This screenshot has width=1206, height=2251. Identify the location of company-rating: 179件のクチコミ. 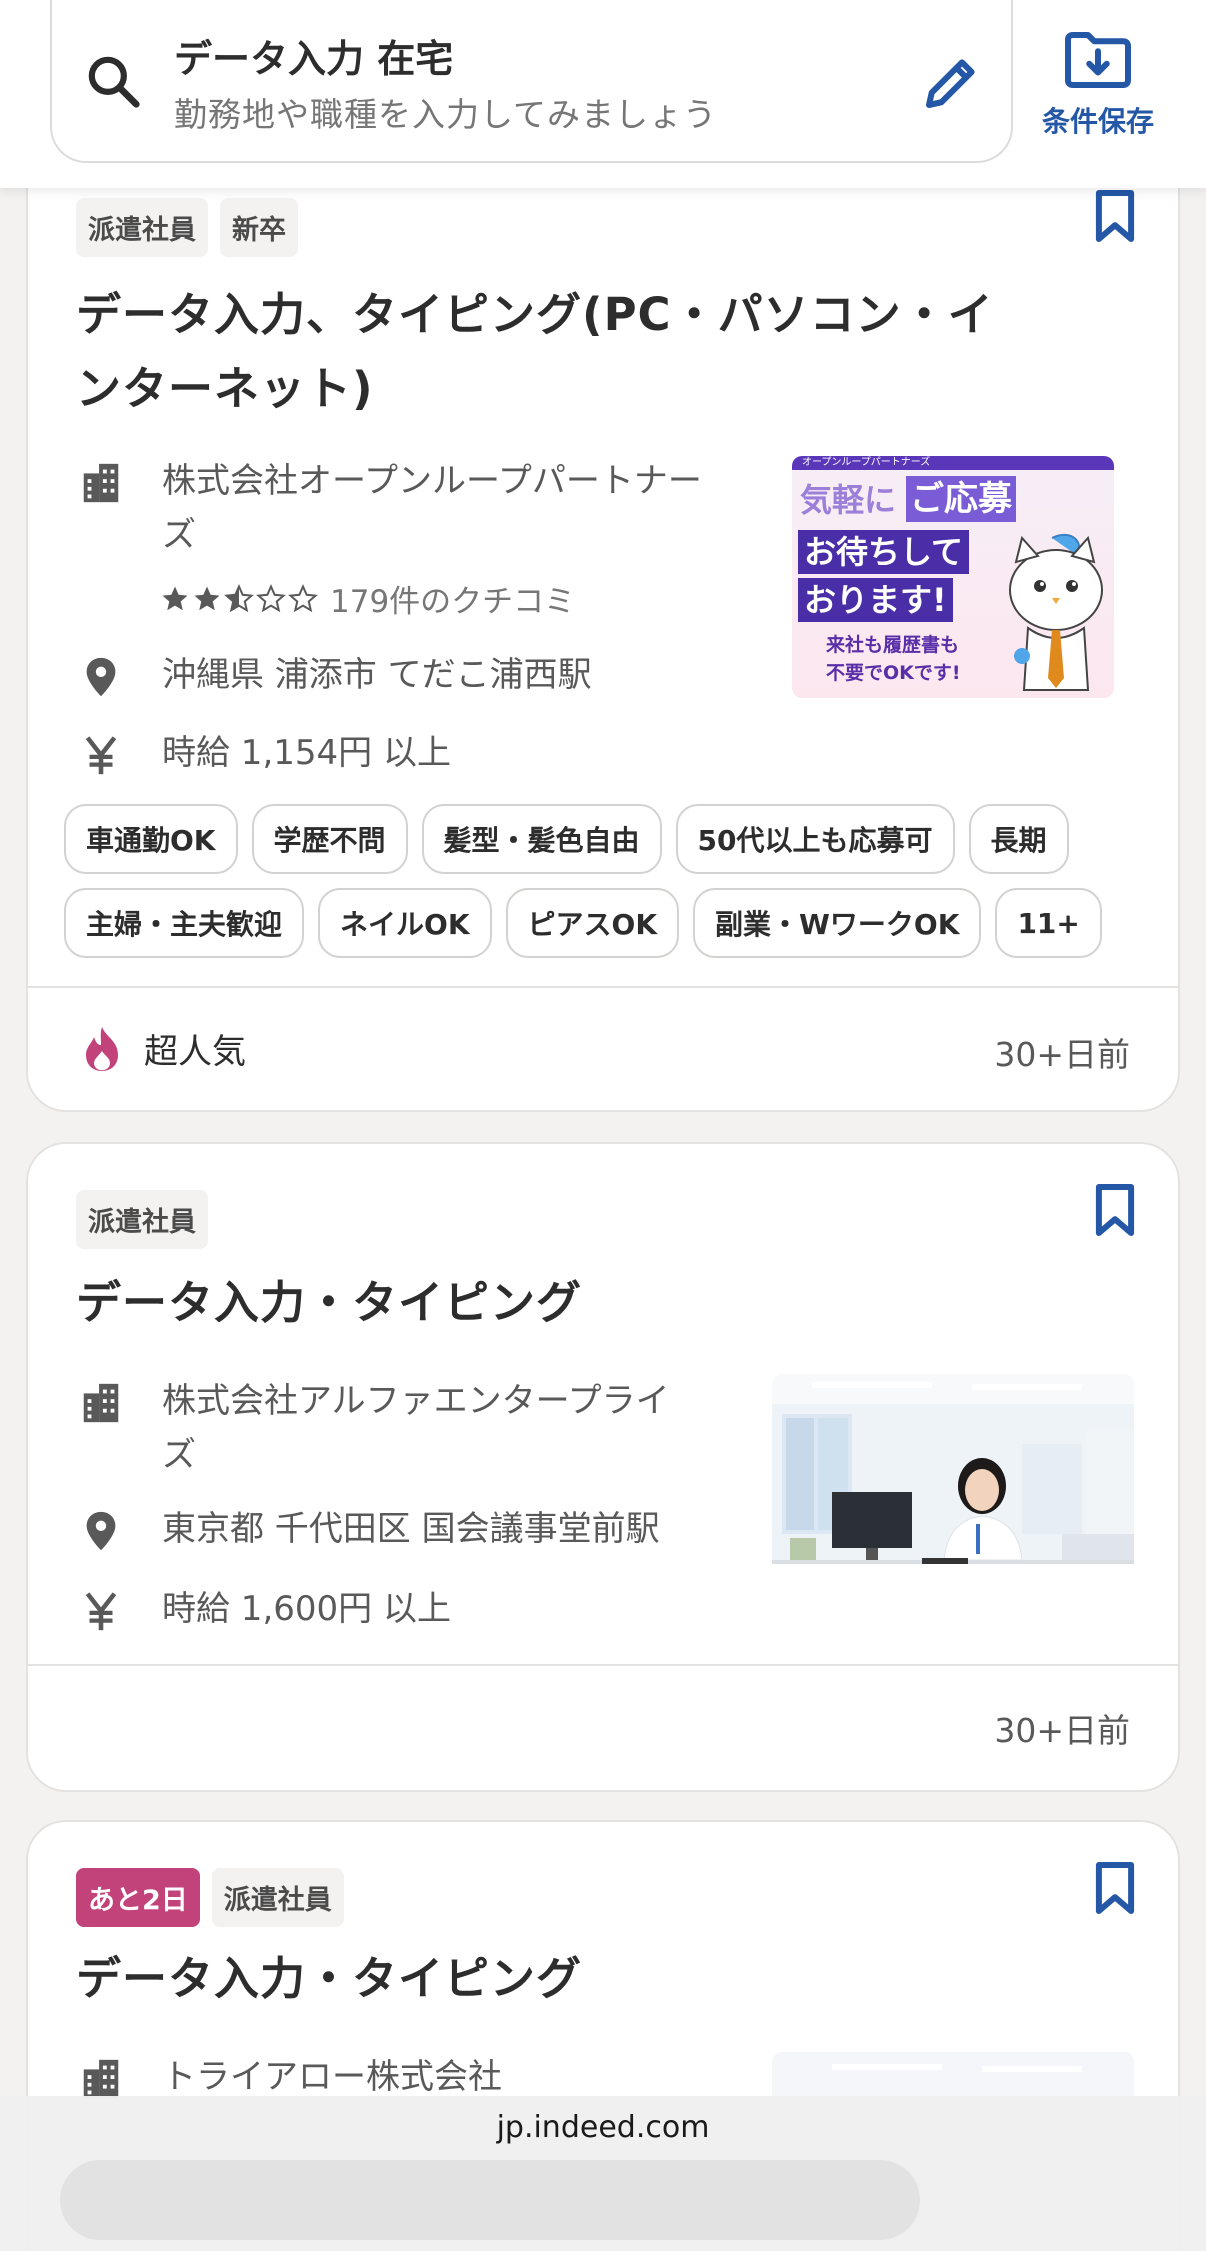
(367, 598).